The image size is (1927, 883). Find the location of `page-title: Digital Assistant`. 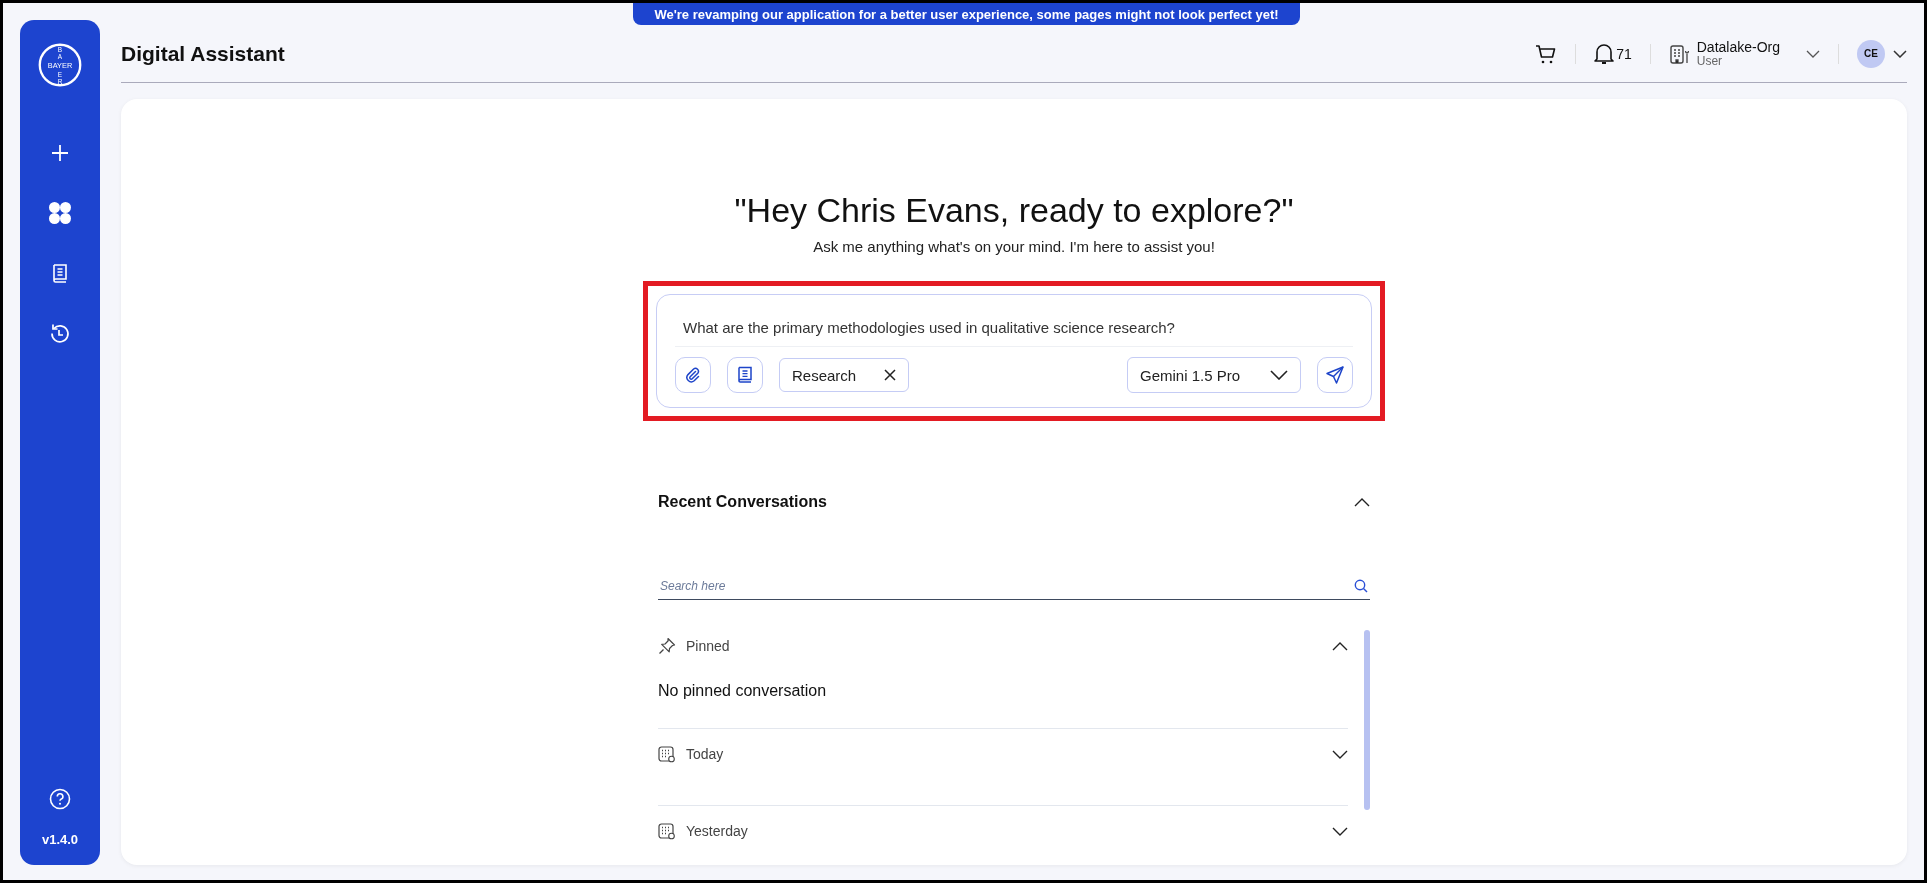

page-title: Digital Assistant is located at coordinates (203, 53).